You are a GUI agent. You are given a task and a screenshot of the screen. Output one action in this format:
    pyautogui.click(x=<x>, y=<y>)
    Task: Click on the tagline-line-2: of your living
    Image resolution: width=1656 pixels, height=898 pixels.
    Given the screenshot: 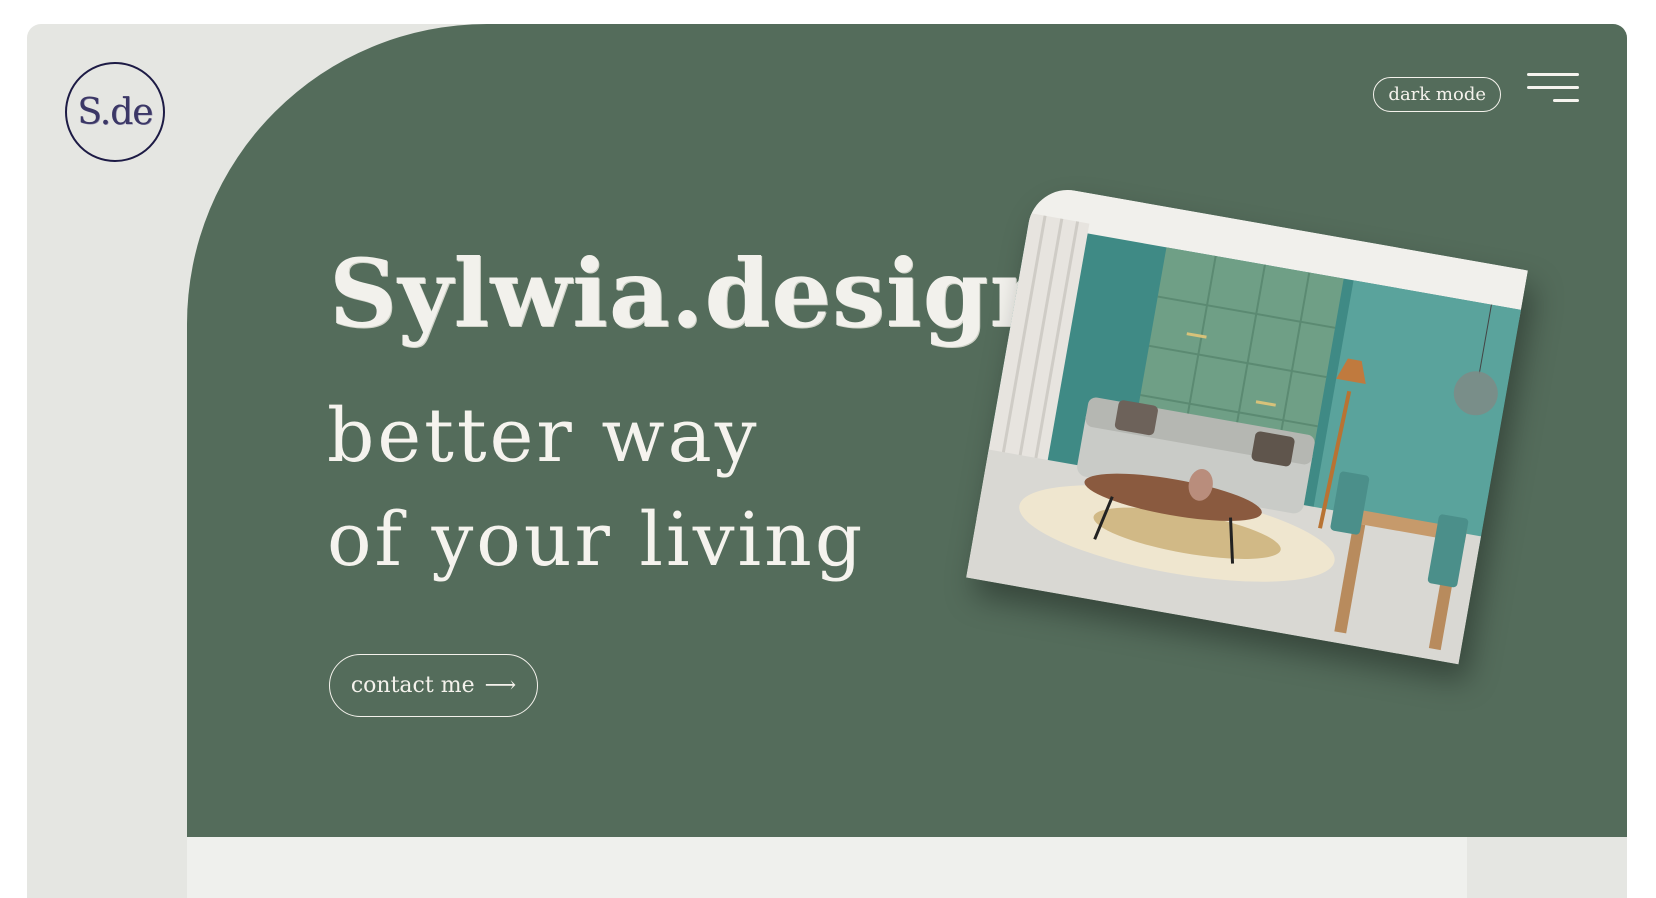 What is the action you would take?
    pyautogui.click(x=596, y=540)
    